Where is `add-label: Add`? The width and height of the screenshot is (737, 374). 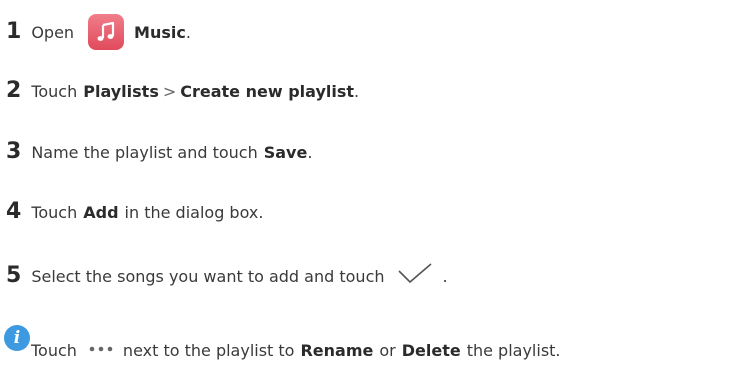 add-label: Add is located at coordinates (101, 212).